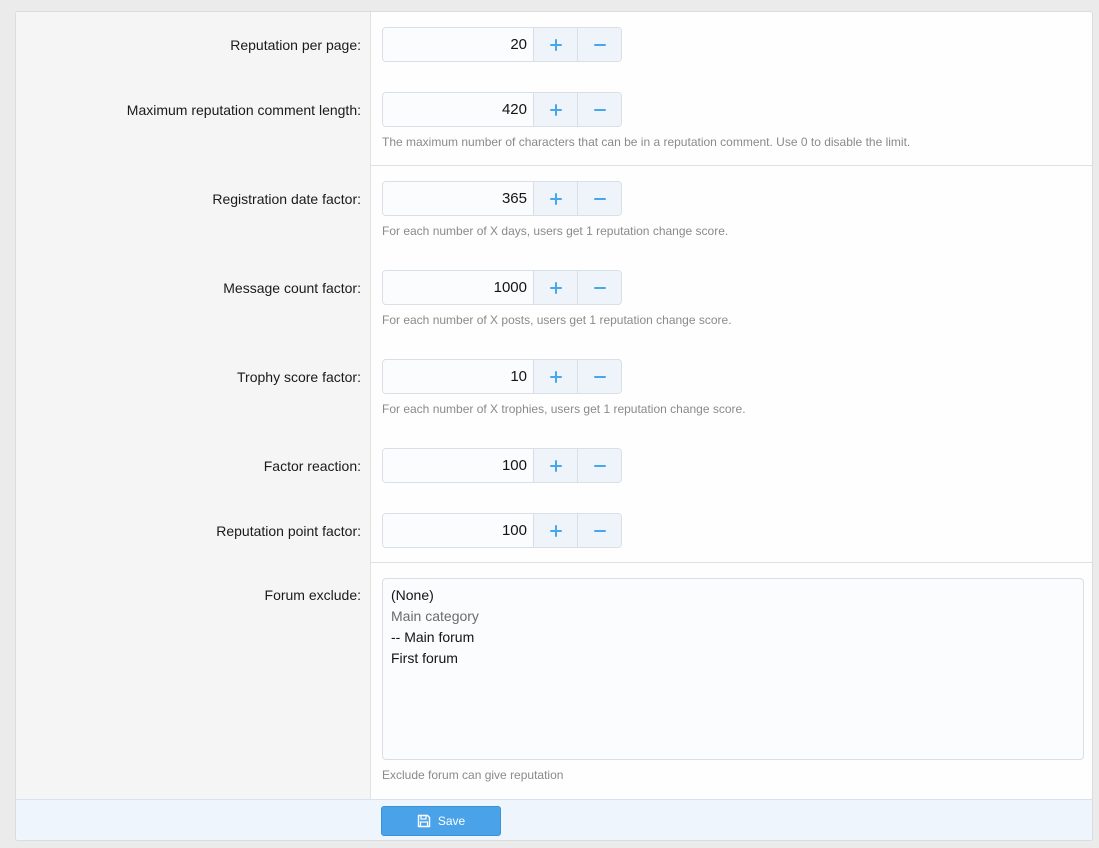 The image size is (1099, 848). What do you see at coordinates (733, 658) in the screenshot?
I see `list-option: First forum` at bounding box center [733, 658].